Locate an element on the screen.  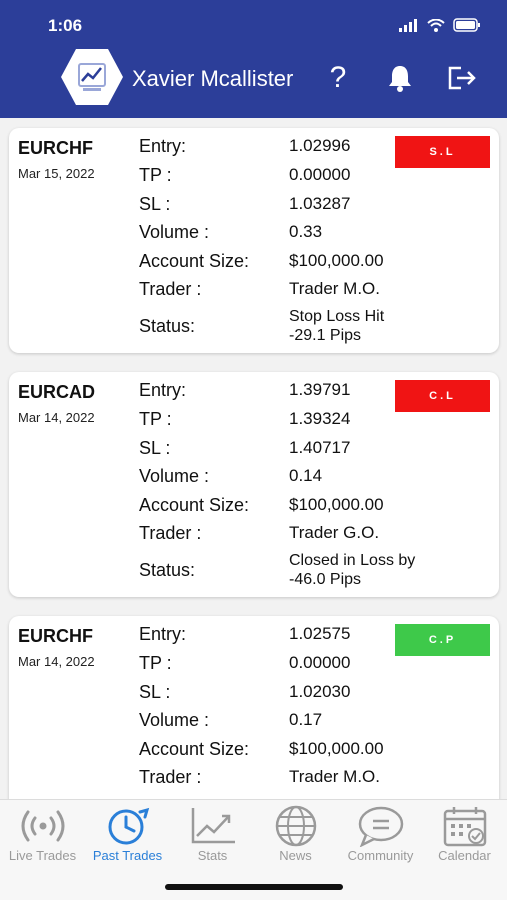
help-icon: ? is located at coordinates (338, 77).